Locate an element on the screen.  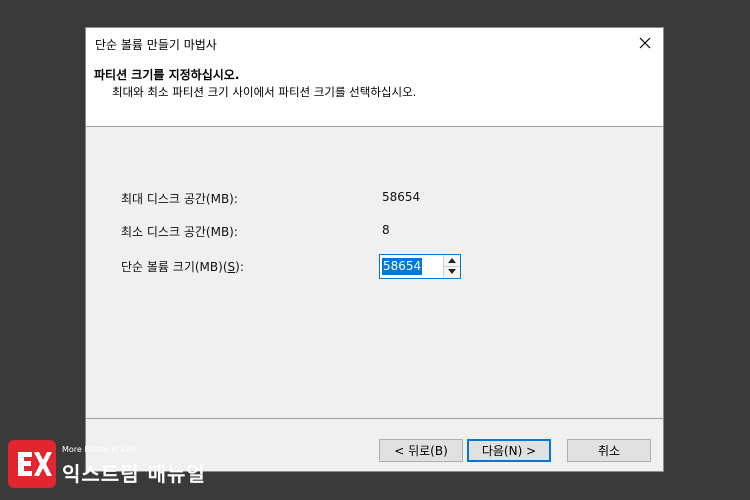
max-space-value: 58654 is located at coordinates (401, 197).